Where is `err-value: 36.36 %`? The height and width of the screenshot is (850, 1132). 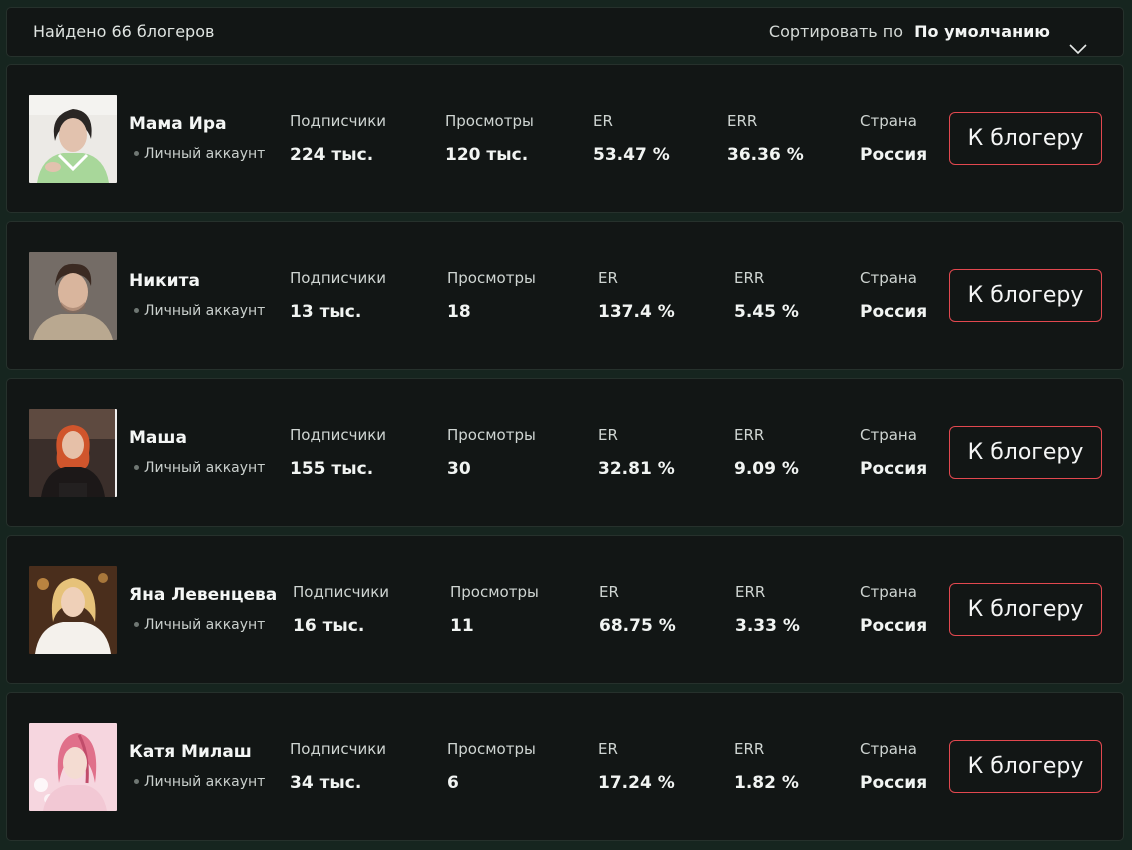 err-value: 36.36 % is located at coordinates (765, 155).